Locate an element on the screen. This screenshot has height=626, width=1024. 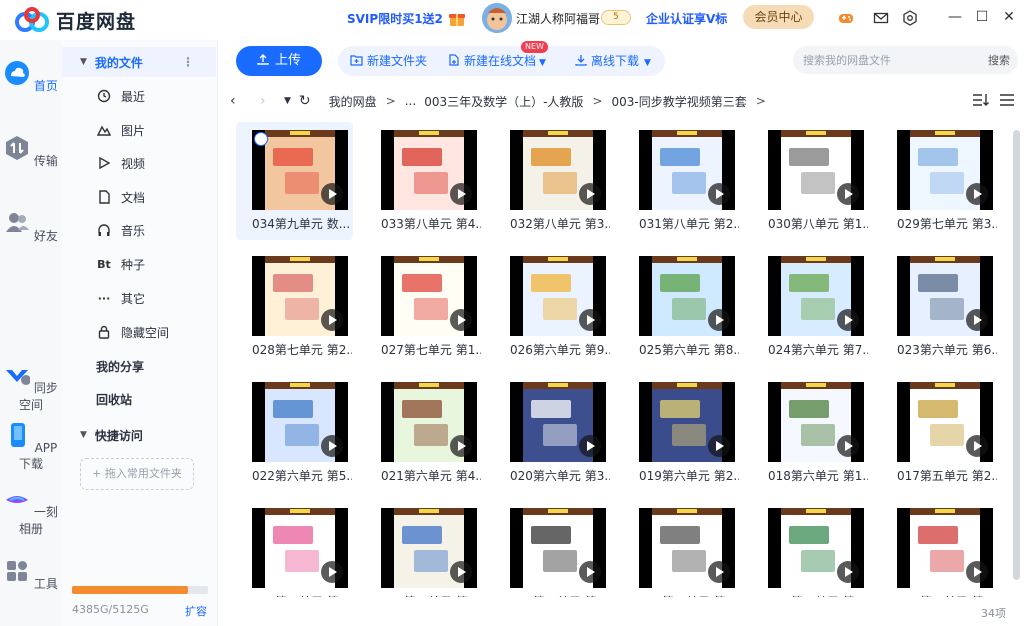
mail-icon is located at coordinates (881, 18).